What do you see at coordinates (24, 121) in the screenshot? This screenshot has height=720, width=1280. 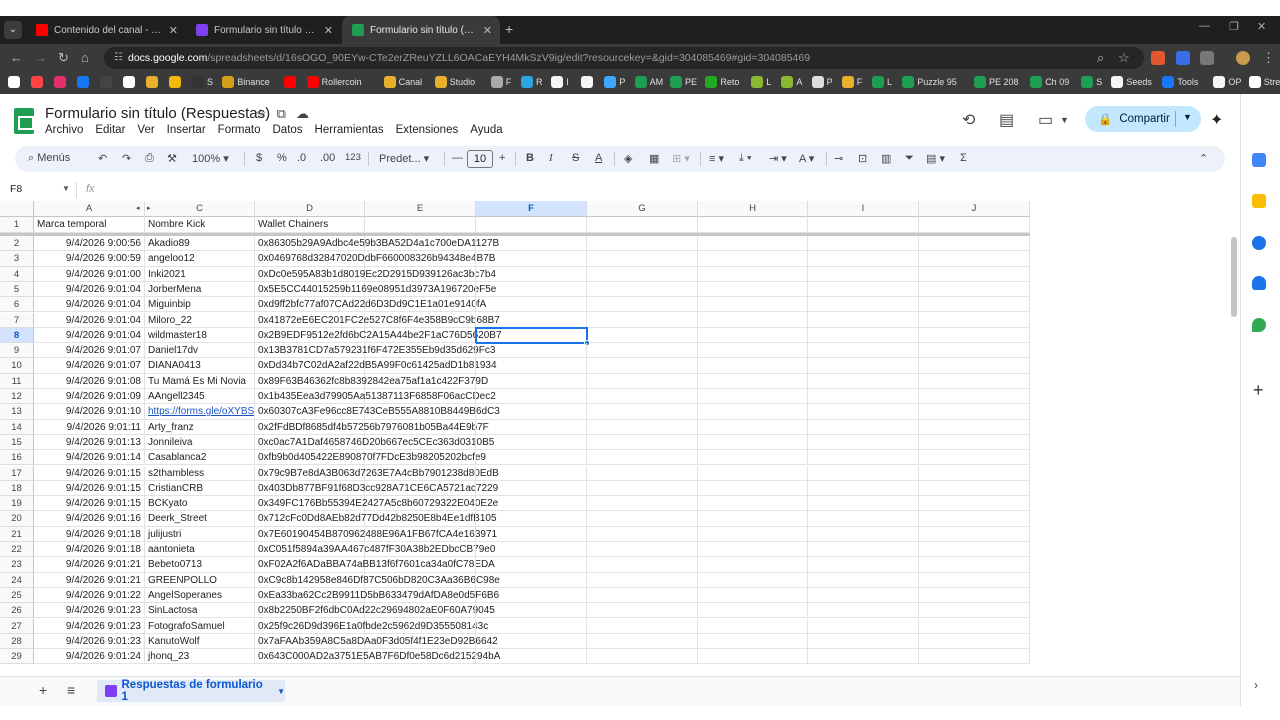 I see `sheets-logo` at bounding box center [24, 121].